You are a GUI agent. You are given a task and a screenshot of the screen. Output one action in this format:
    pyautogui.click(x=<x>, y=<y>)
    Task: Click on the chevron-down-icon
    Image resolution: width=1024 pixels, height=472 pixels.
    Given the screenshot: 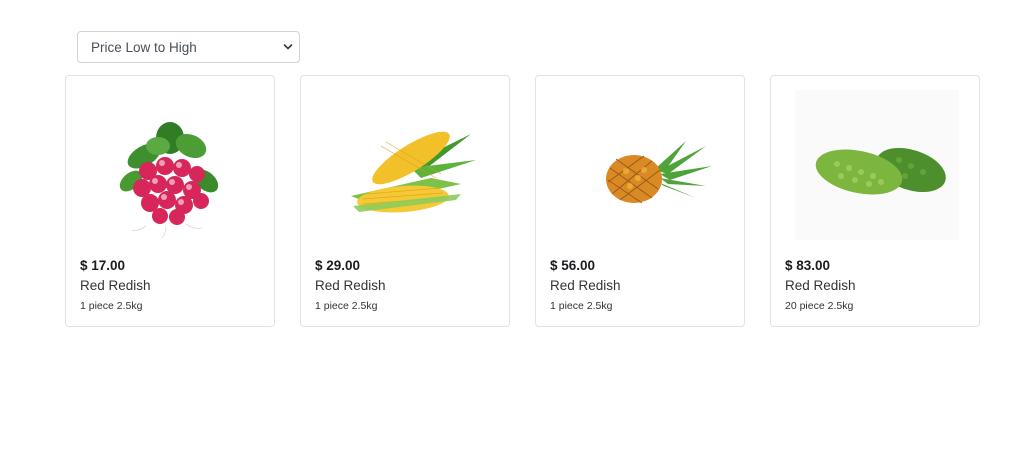 What is the action you would take?
    pyautogui.click(x=288, y=47)
    